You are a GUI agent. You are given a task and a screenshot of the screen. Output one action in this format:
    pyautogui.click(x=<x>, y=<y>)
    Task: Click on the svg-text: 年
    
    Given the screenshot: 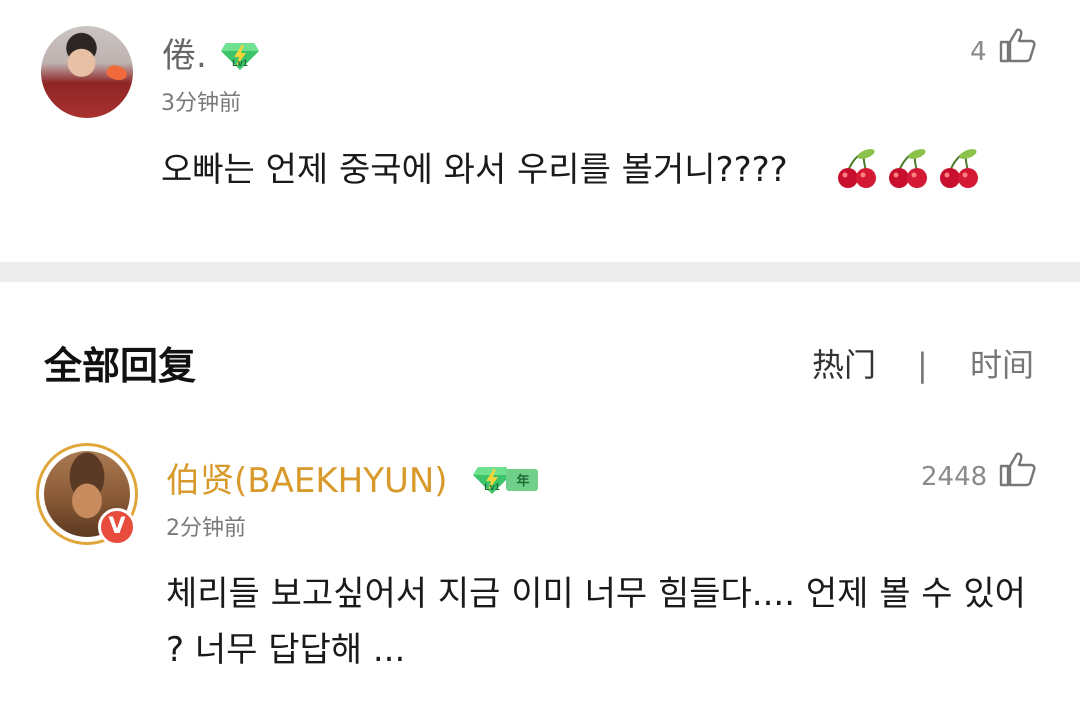 What is the action you would take?
    pyautogui.click(x=522, y=481)
    